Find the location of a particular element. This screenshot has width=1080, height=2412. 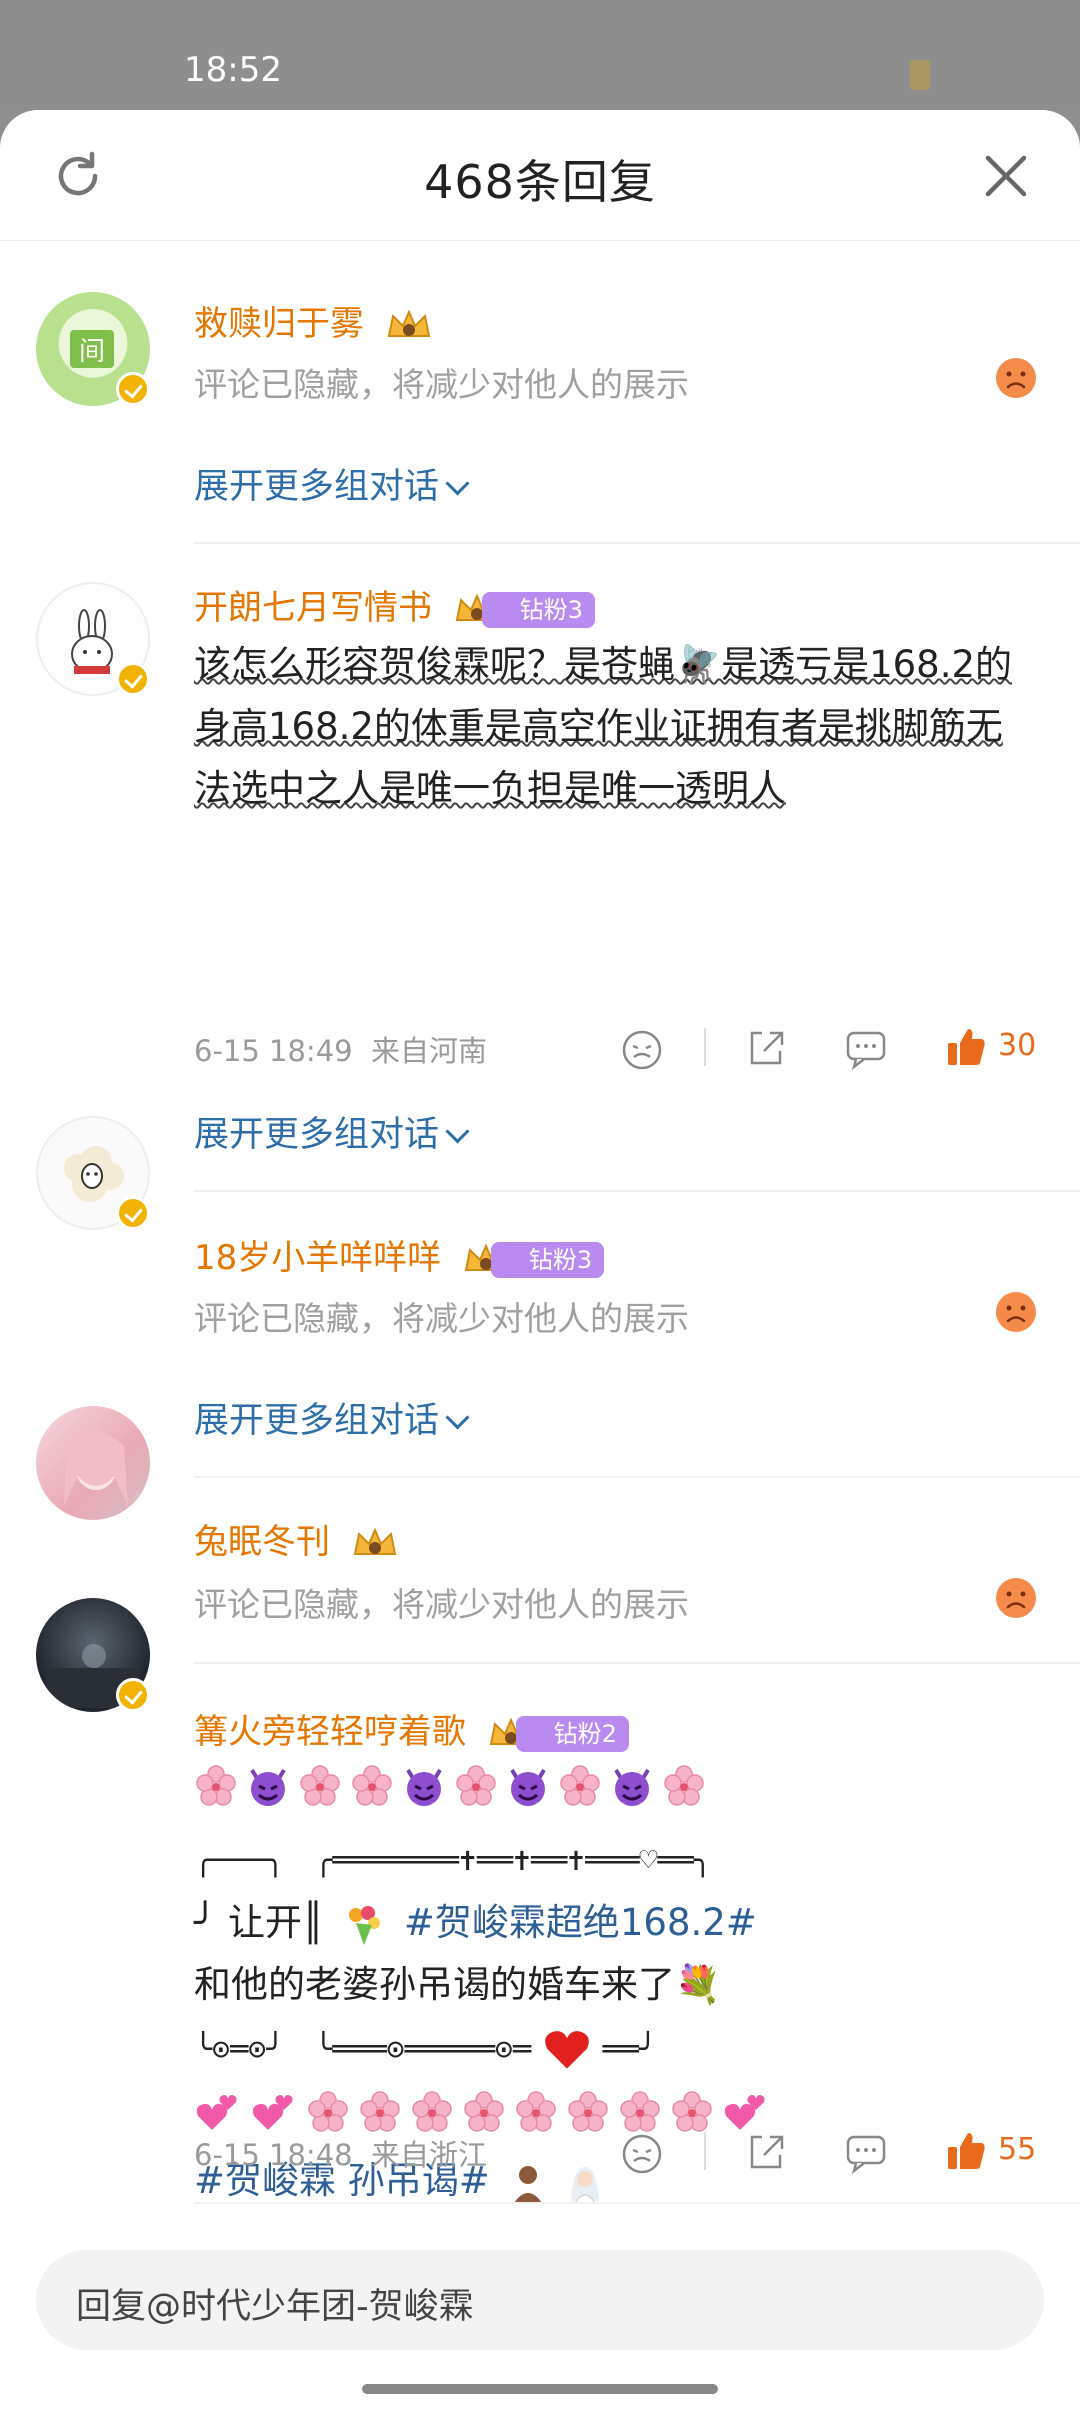

comment-username: 兔眠冬刊 is located at coordinates (296, 1539).